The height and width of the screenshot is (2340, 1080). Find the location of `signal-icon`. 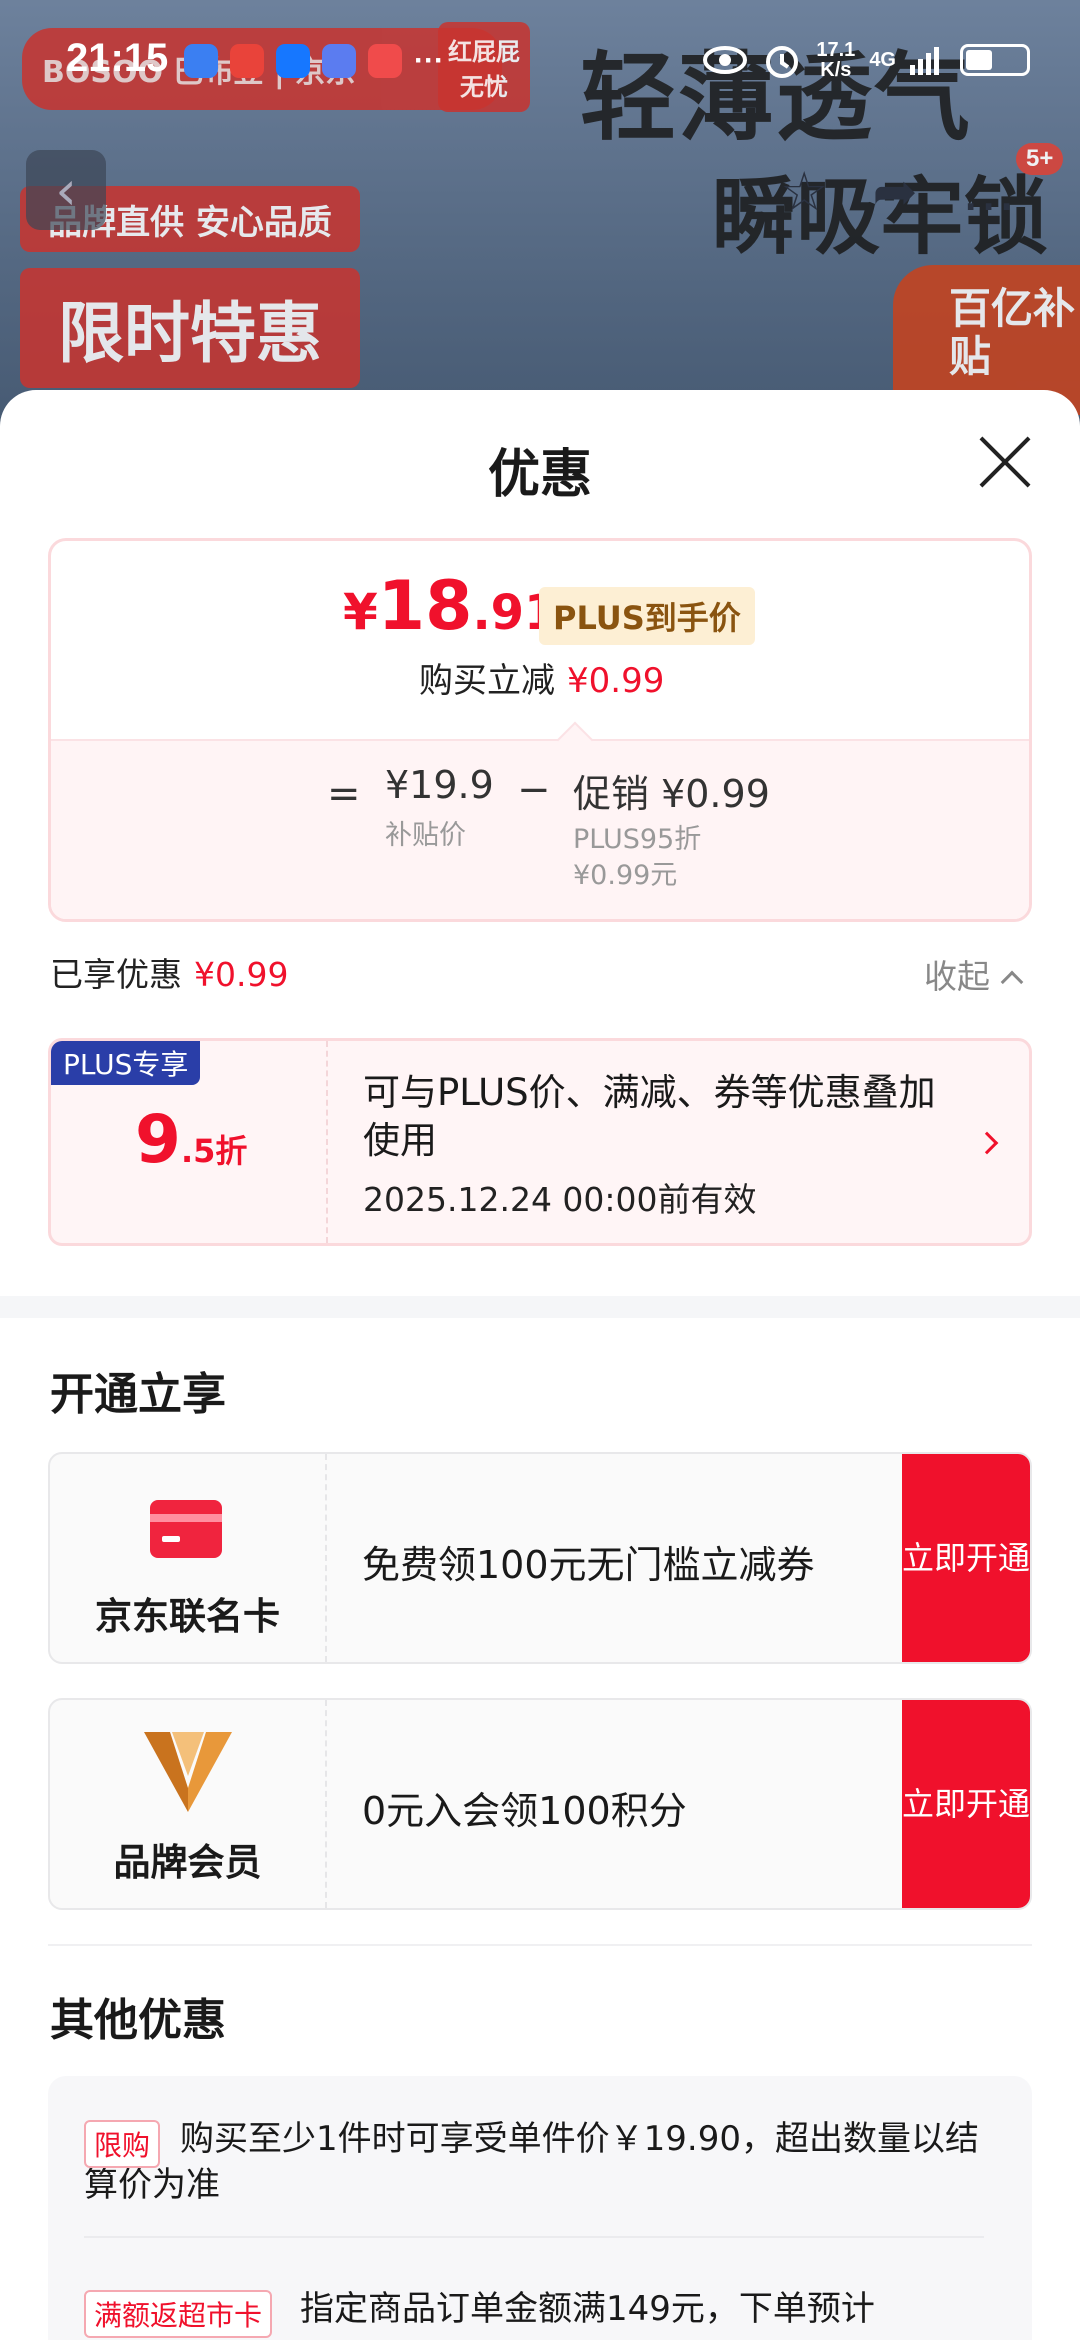

signal-icon is located at coordinates (924, 61).